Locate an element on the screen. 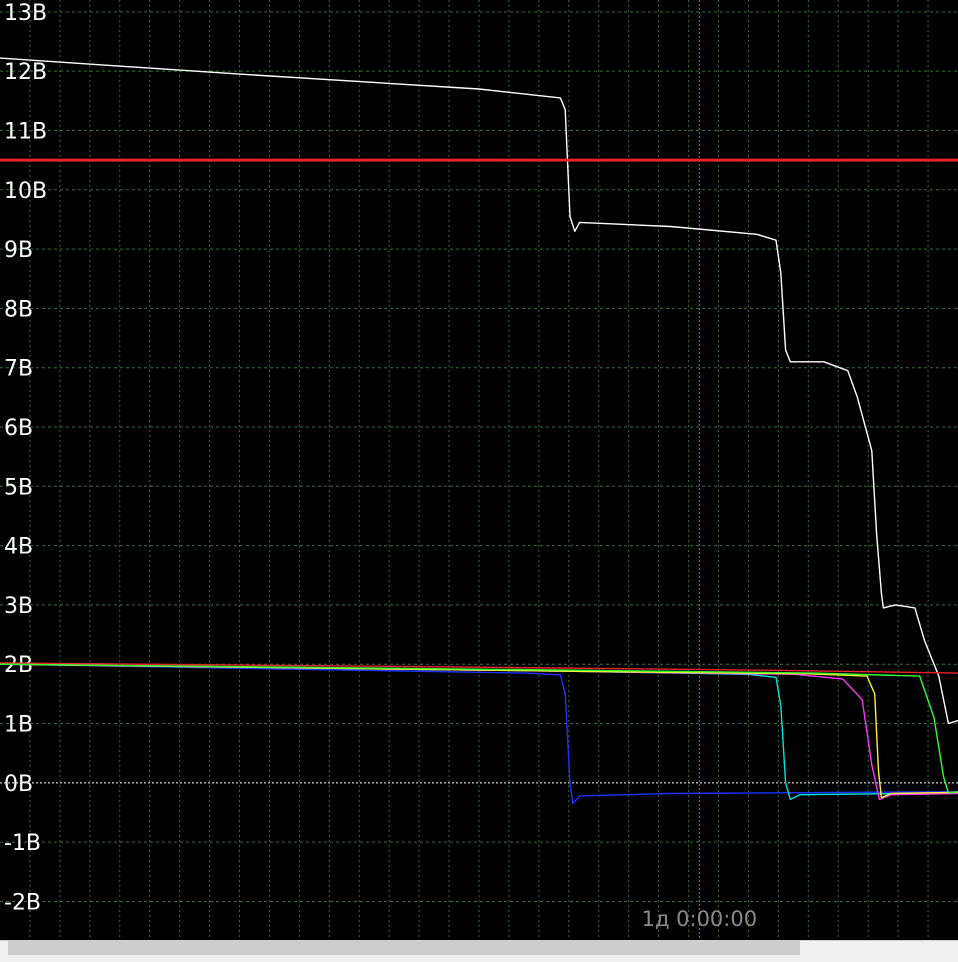  y-tick-label: 1В is located at coordinates (18, 725).